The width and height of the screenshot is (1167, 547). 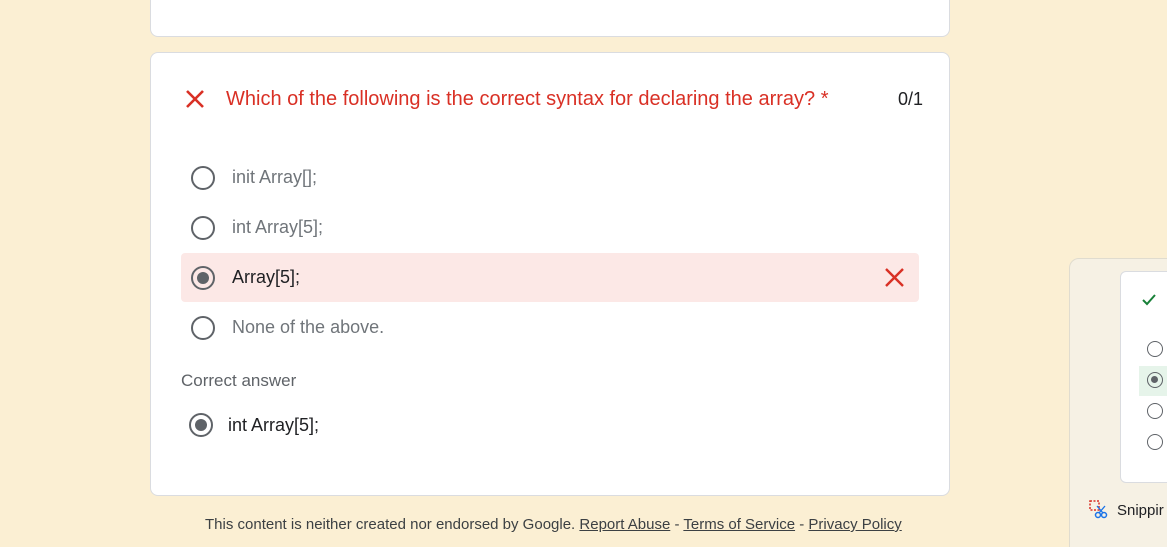 What do you see at coordinates (739, 524) in the screenshot?
I see `terms-link: Terms of Service` at bounding box center [739, 524].